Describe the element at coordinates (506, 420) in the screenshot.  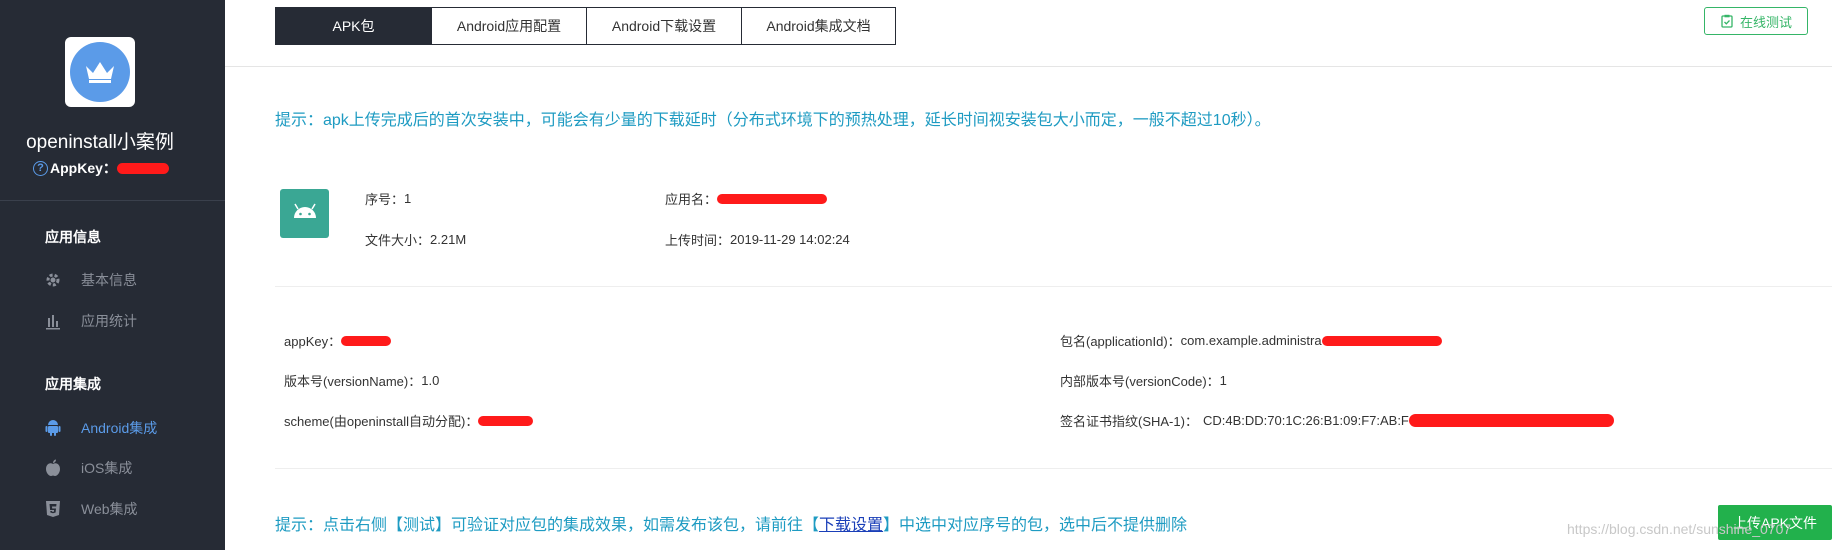
I see `redacted-scheme` at that location.